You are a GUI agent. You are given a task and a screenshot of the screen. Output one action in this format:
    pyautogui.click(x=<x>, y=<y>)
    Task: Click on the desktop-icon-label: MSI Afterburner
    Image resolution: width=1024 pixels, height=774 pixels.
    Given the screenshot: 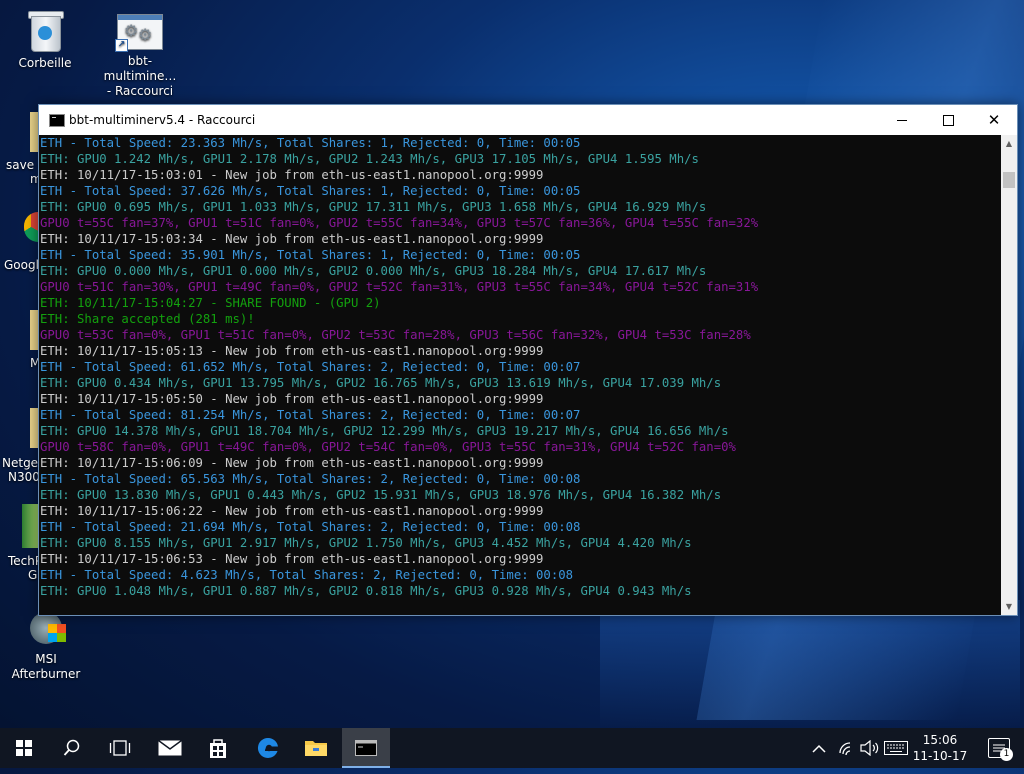 What is the action you would take?
    pyautogui.click(x=46, y=666)
    